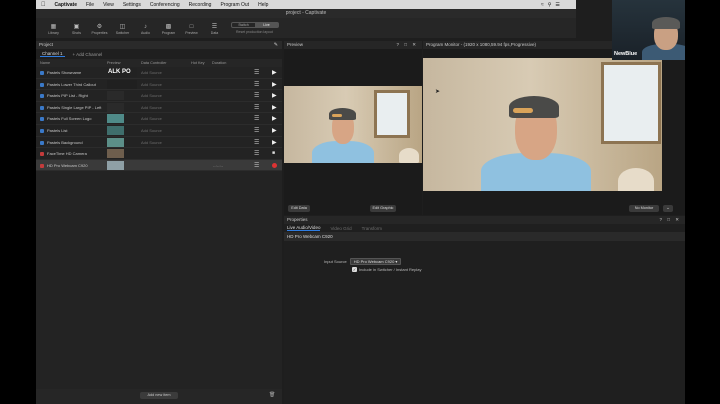 The height and width of the screenshot is (404, 720). What do you see at coordinates (272, 395) in the screenshot?
I see `trash-icon: 🗑` at bounding box center [272, 395].